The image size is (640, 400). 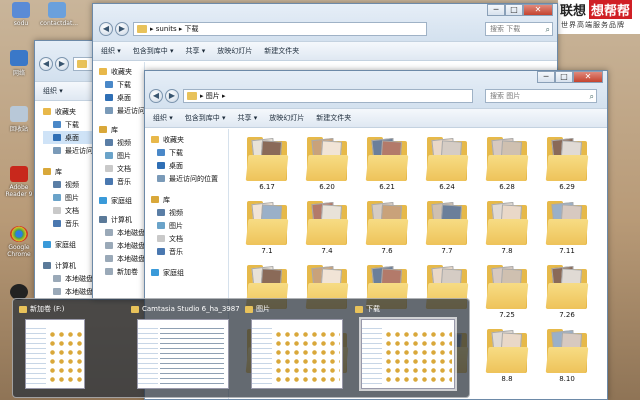 I want to click on folder-label: 7.6, so click(x=387, y=251).